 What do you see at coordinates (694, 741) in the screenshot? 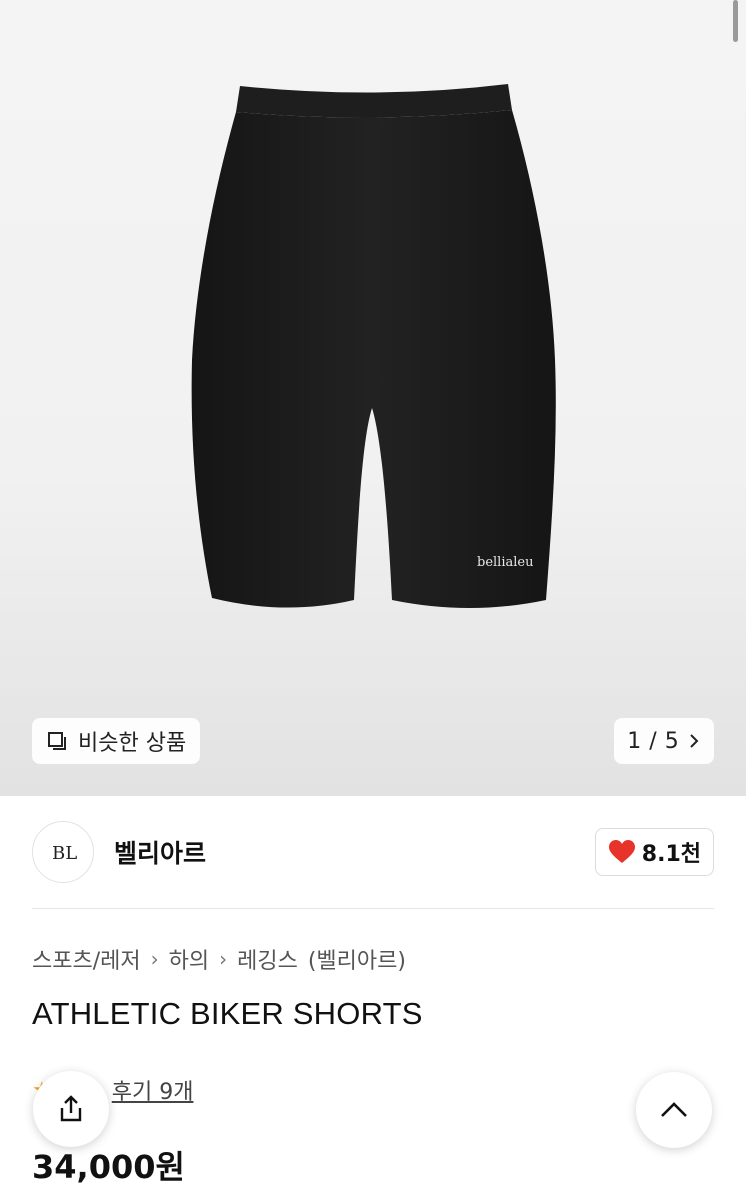
I see `chevron-right-icon` at bounding box center [694, 741].